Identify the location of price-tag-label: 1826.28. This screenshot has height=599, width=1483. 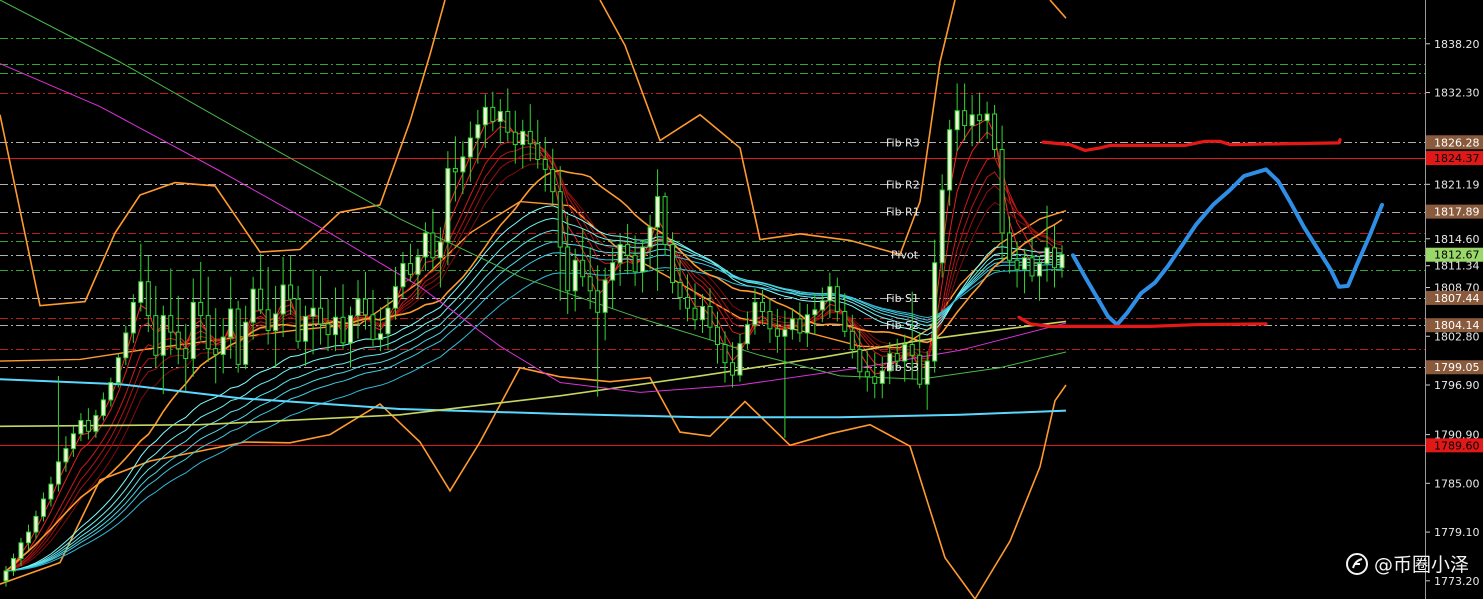
(1457, 142).